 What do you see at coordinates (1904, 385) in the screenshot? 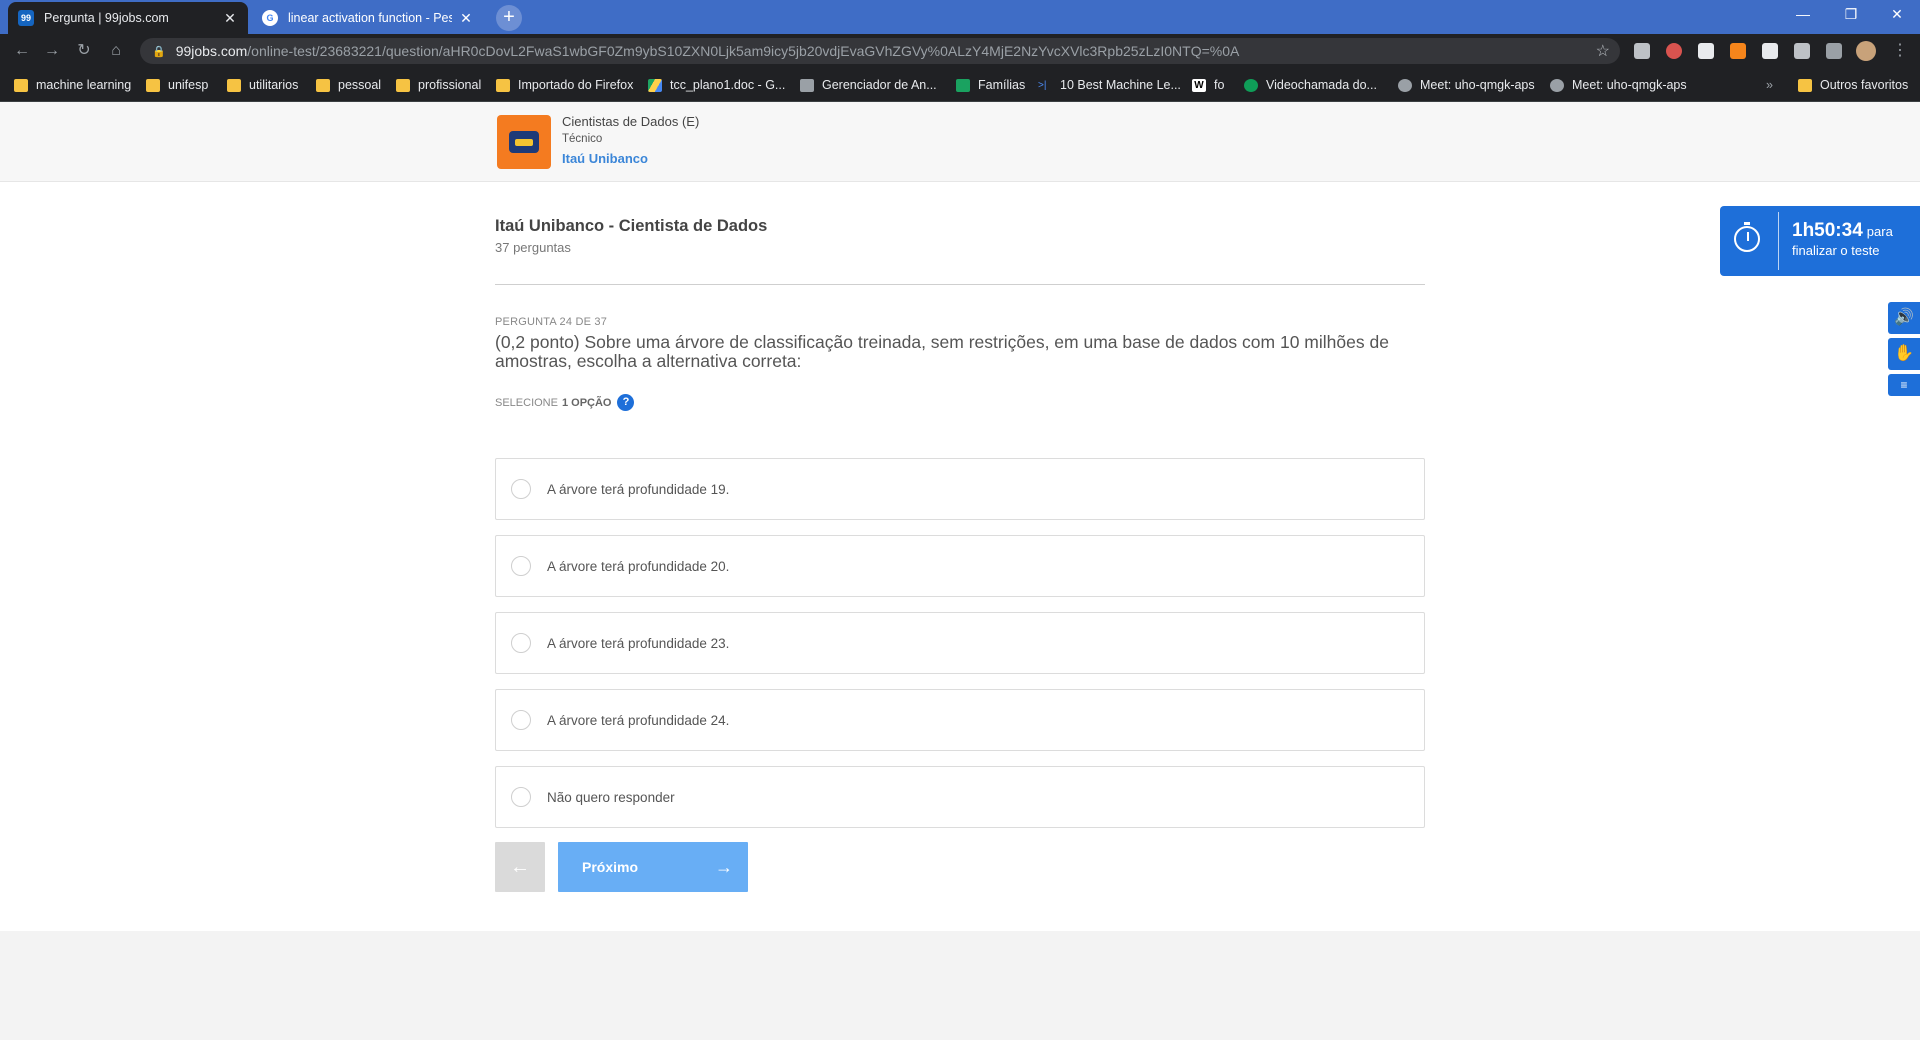
I see `accessibility-menu-icon: ≡` at bounding box center [1904, 385].